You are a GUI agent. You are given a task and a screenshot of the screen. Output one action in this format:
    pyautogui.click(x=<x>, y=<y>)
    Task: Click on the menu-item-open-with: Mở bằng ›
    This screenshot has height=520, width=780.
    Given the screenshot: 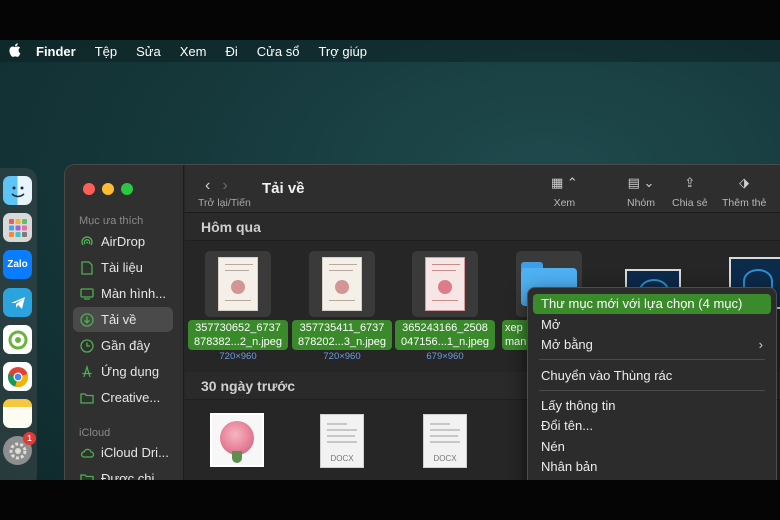 What is the action you would take?
    pyautogui.click(x=652, y=345)
    